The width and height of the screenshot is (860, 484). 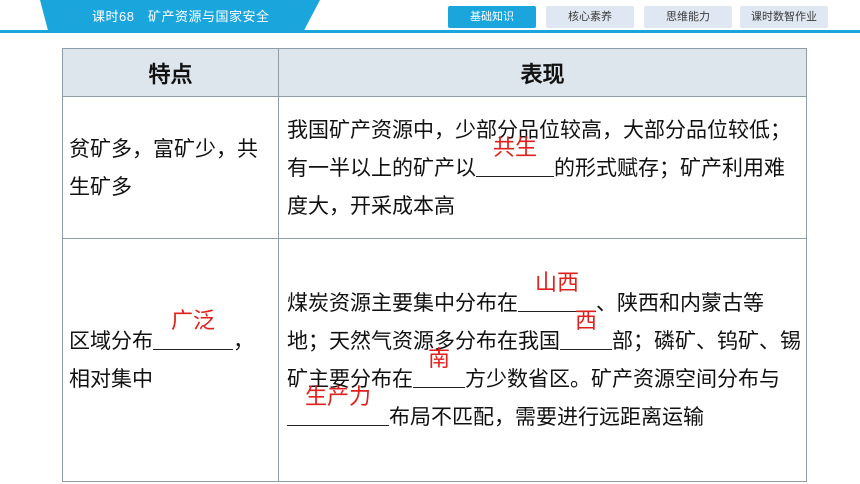 What do you see at coordinates (590, 17) in the screenshot?
I see `tab-core-literacy: 核心素养` at bounding box center [590, 17].